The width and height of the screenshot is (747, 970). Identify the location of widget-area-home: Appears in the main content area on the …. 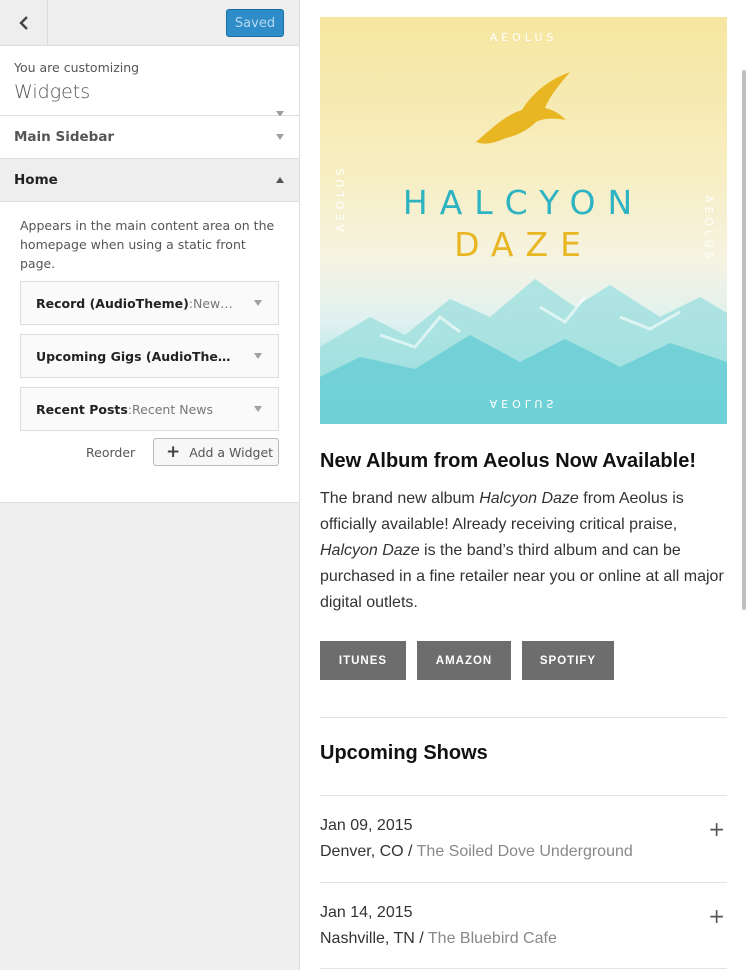
(149, 352).